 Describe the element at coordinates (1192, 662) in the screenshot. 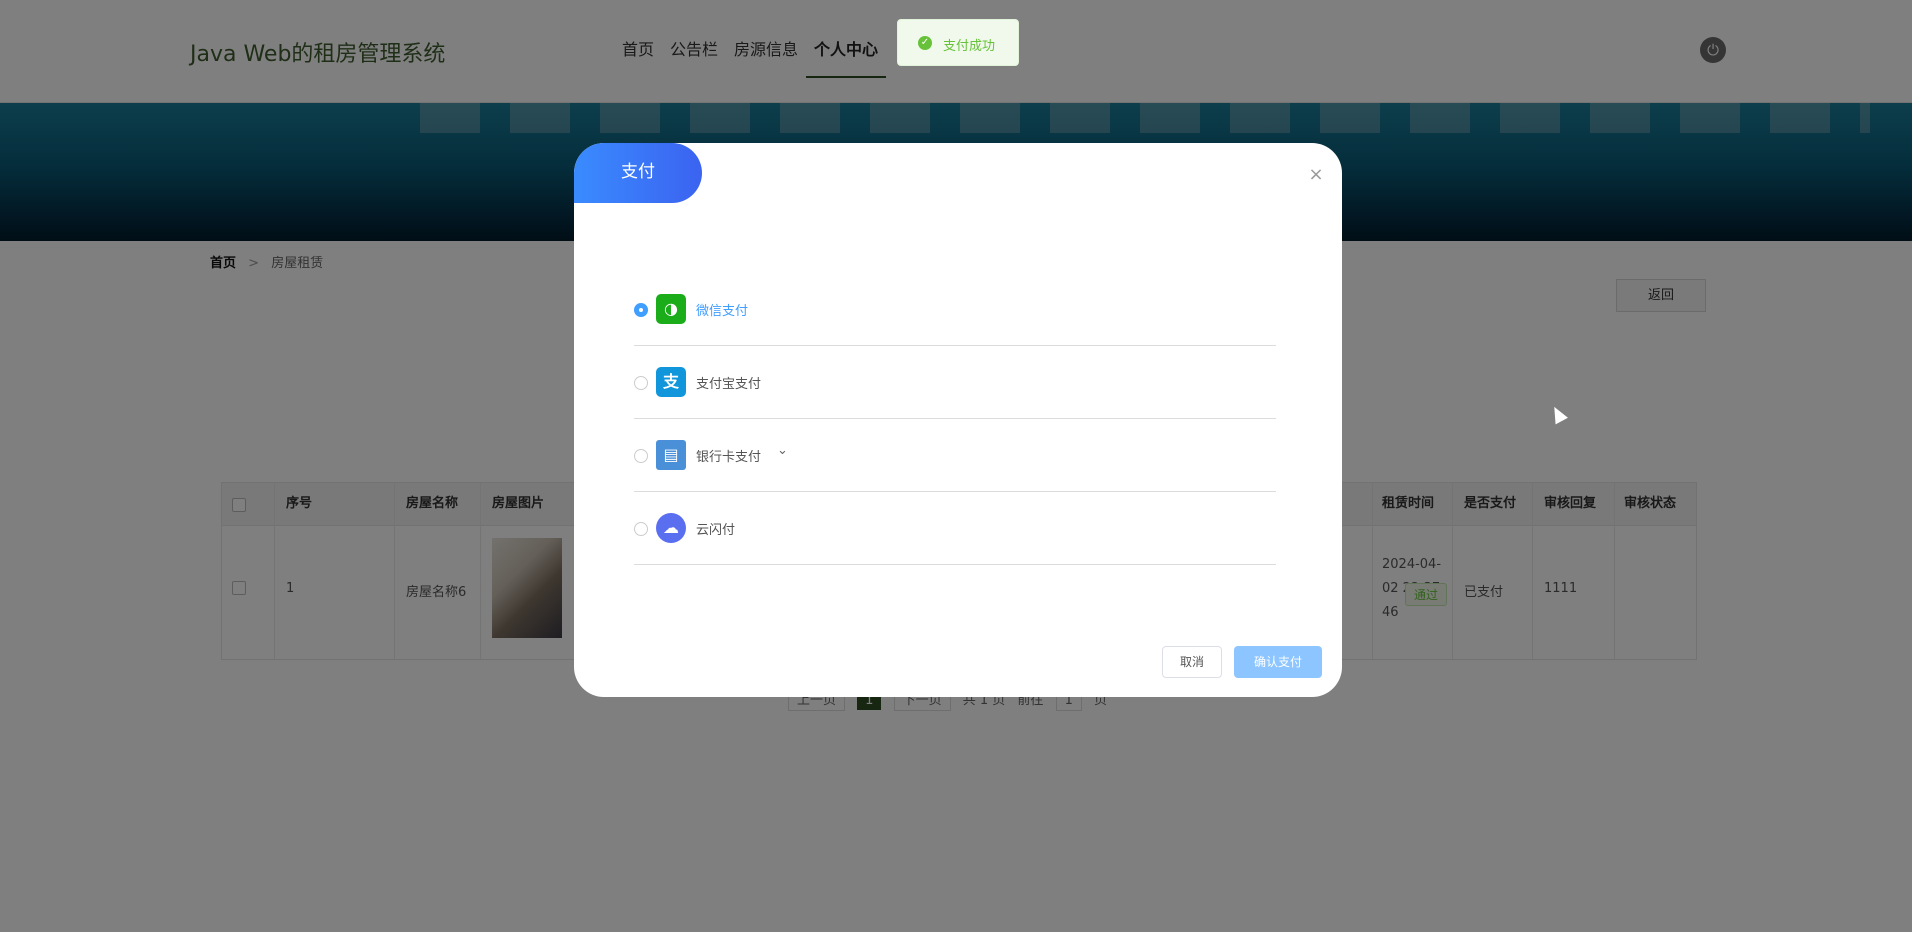

I see `cancel-button: 取消` at that location.